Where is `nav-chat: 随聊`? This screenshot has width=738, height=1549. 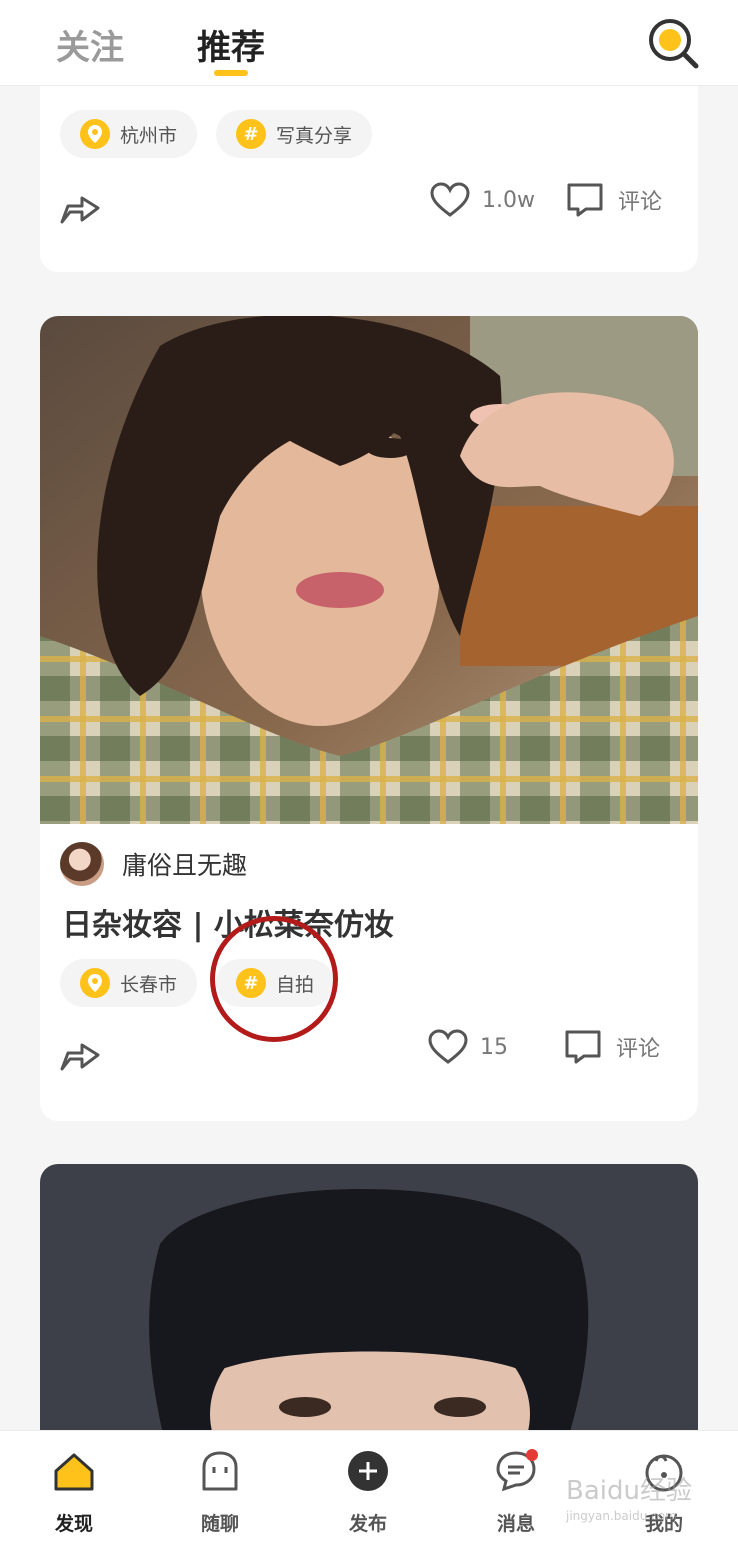 nav-chat: 随聊 is located at coordinates (220, 1492).